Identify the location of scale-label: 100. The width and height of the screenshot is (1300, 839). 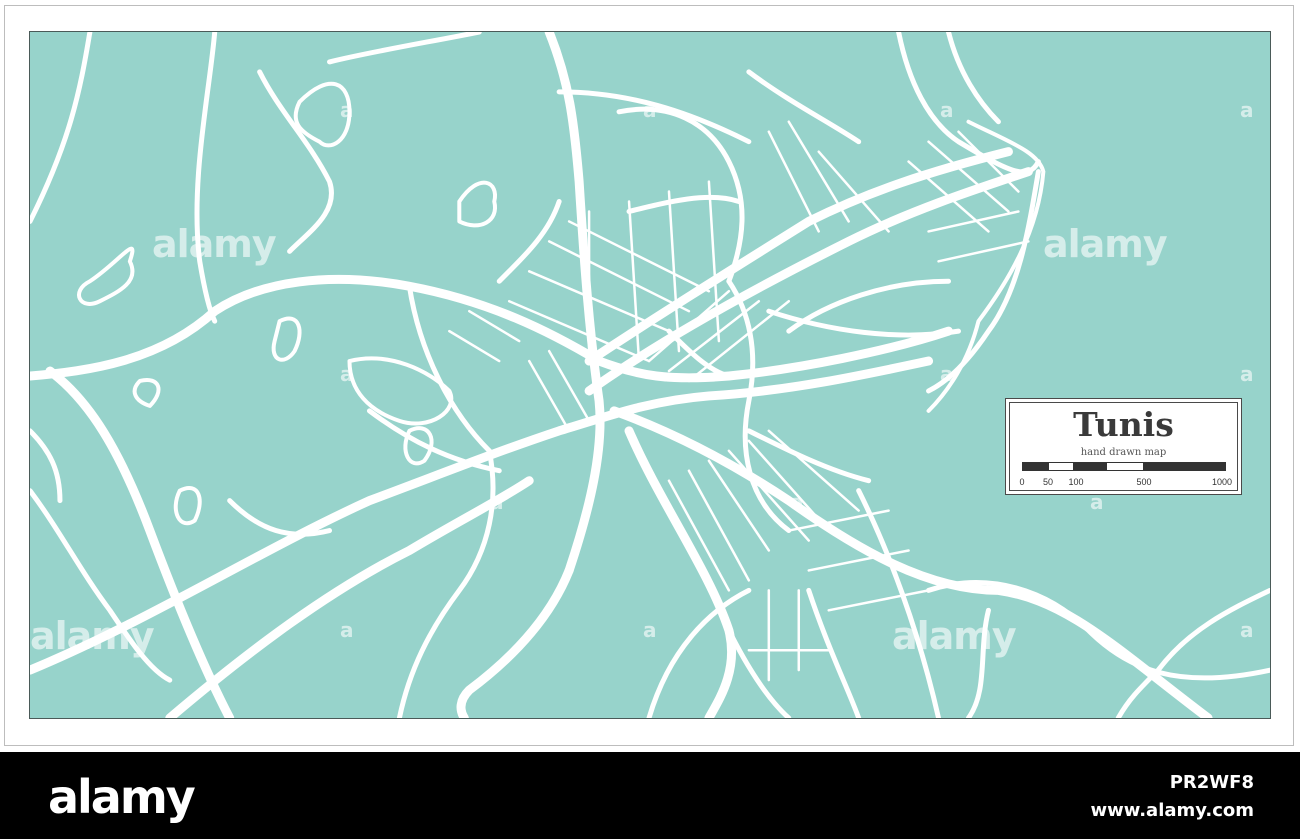
(1076, 482).